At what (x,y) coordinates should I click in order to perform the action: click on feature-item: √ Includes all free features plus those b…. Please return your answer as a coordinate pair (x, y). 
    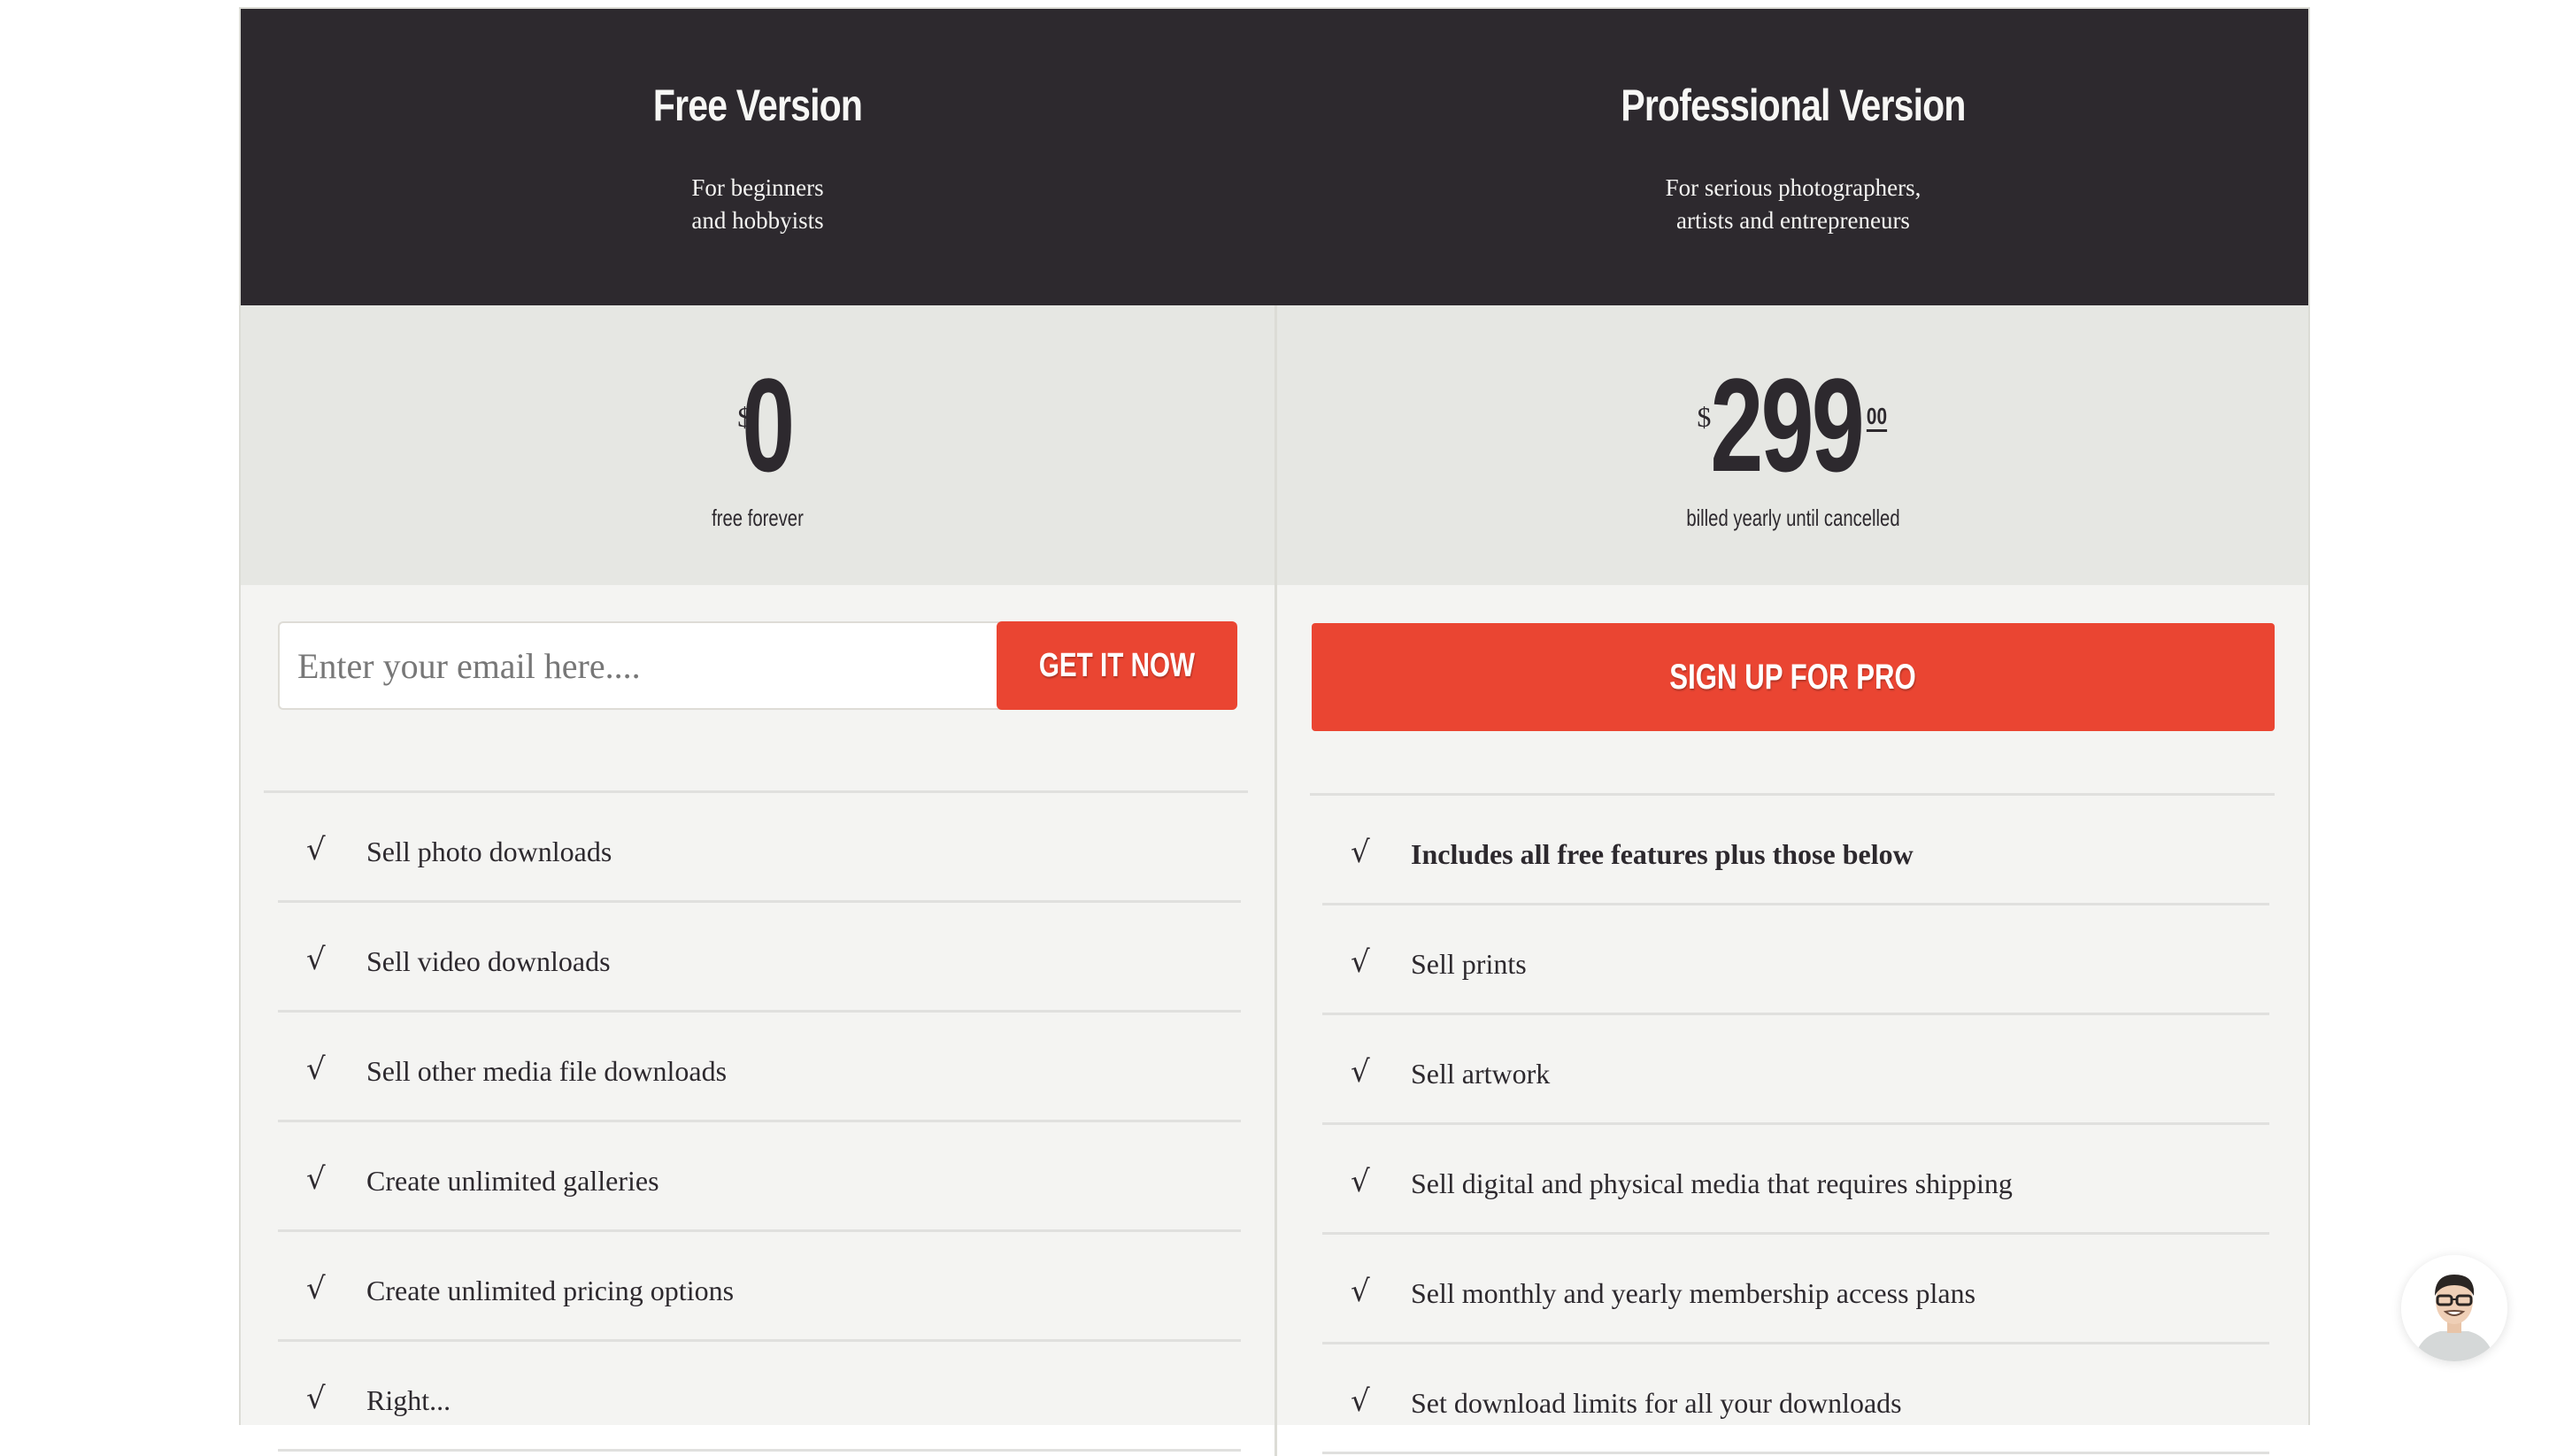
    Looking at the image, I should click on (1796, 850).